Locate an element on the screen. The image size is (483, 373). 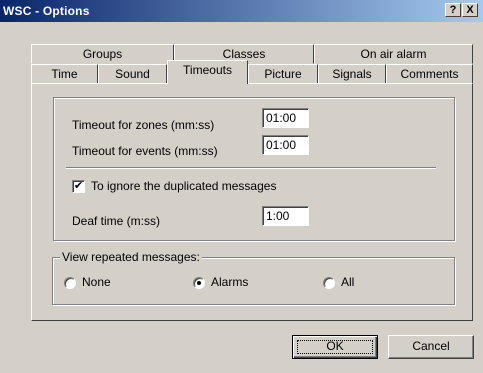
radio-selected-dot is located at coordinates (199, 283).